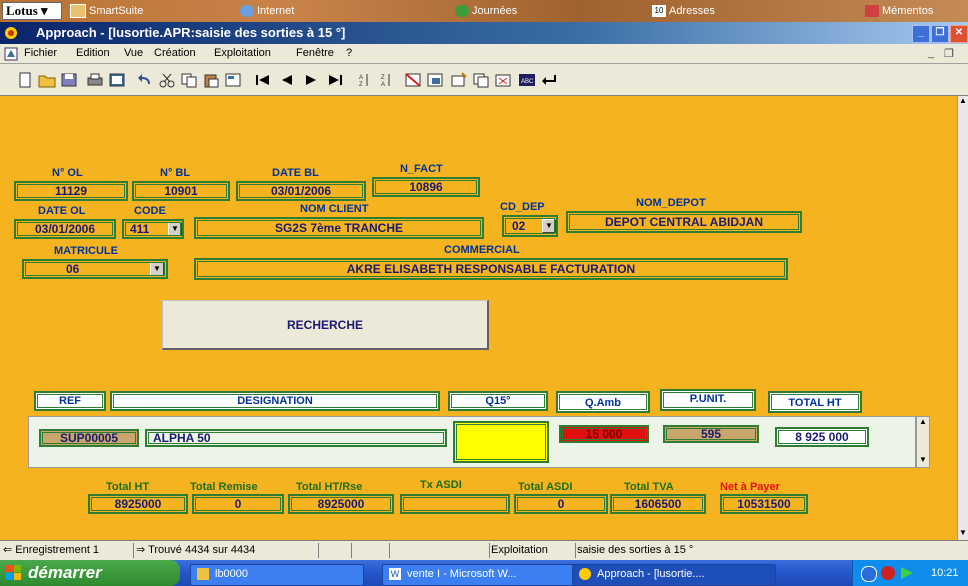 This screenshot has height=586, width=968. Describe the element at coordinates (238, 504) in the screenshot. I see `field-total-remise: 0` at that location.